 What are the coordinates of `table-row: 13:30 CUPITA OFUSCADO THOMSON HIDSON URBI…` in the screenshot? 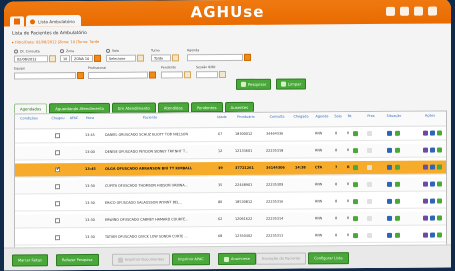 It's located at (230, 186).